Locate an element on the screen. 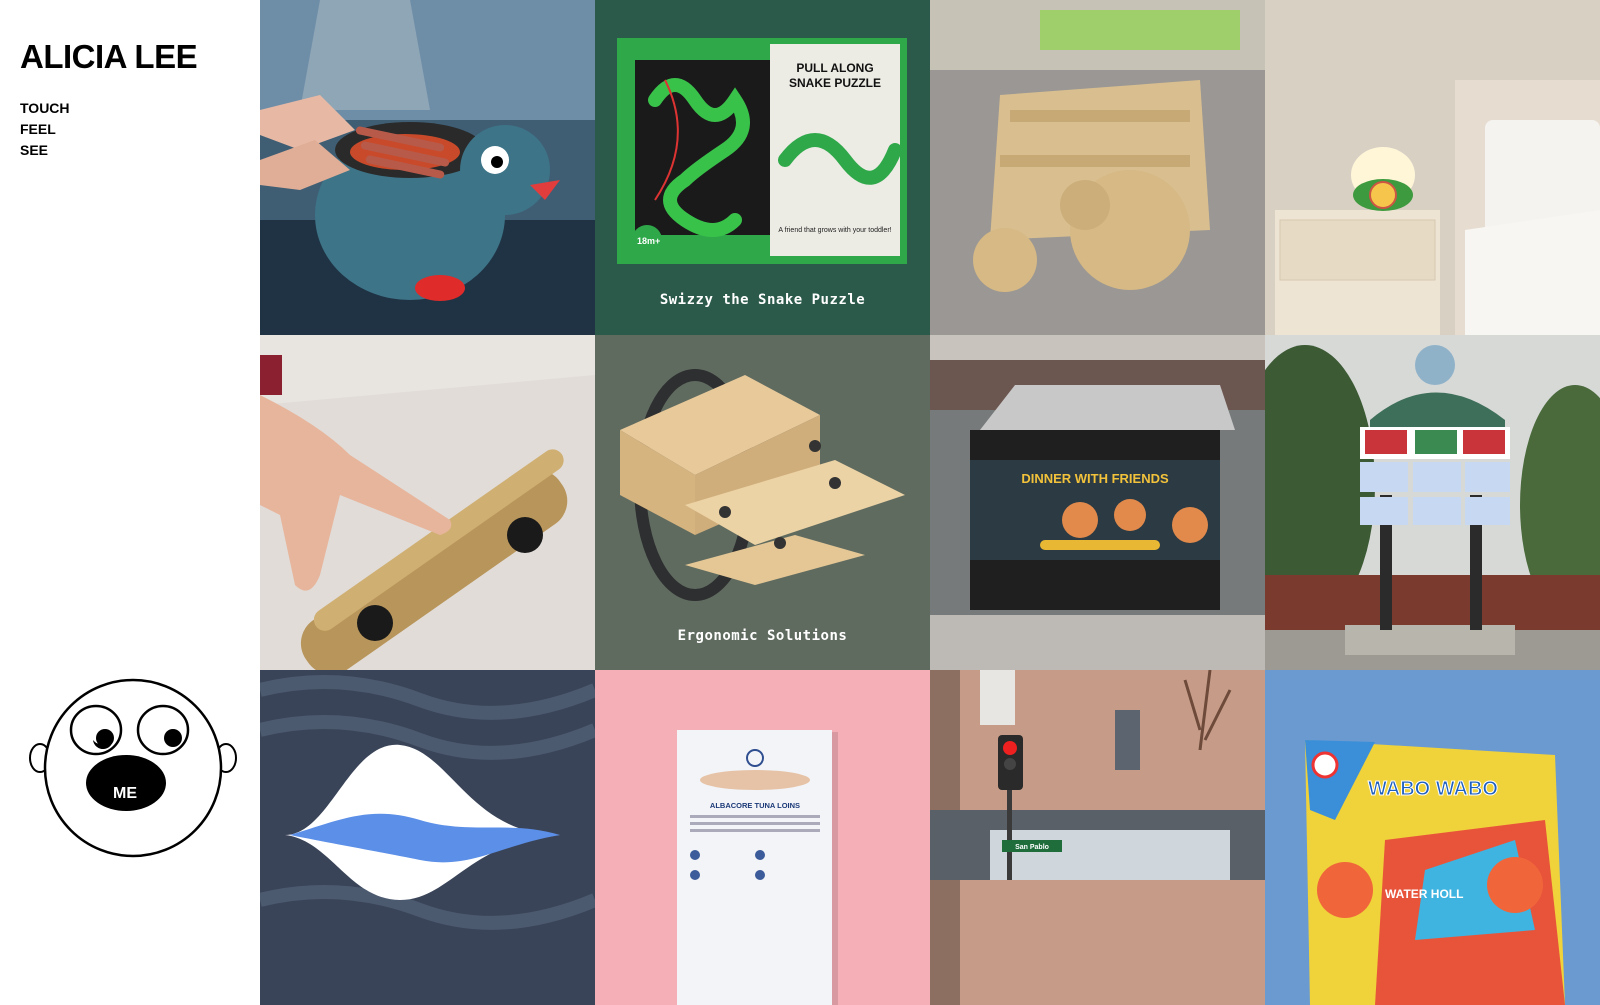 The height and width of the screenshot is (1005, 1600). project-tile-wooden-cart is located at coordinates (1097, 167).